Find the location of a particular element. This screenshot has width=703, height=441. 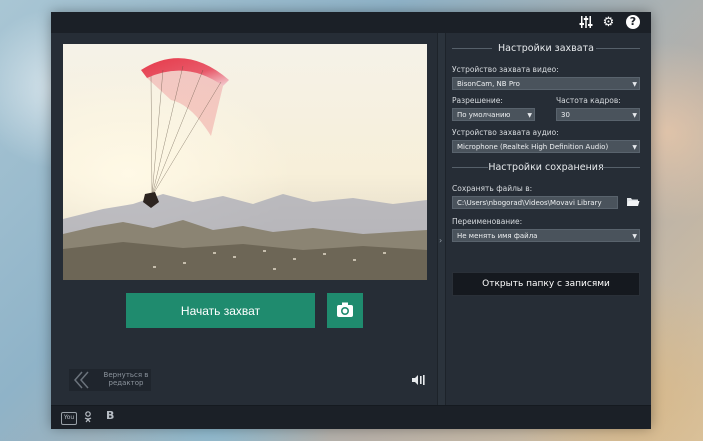

resolution-label: Разрешение: is located at coordinates (477, 100).